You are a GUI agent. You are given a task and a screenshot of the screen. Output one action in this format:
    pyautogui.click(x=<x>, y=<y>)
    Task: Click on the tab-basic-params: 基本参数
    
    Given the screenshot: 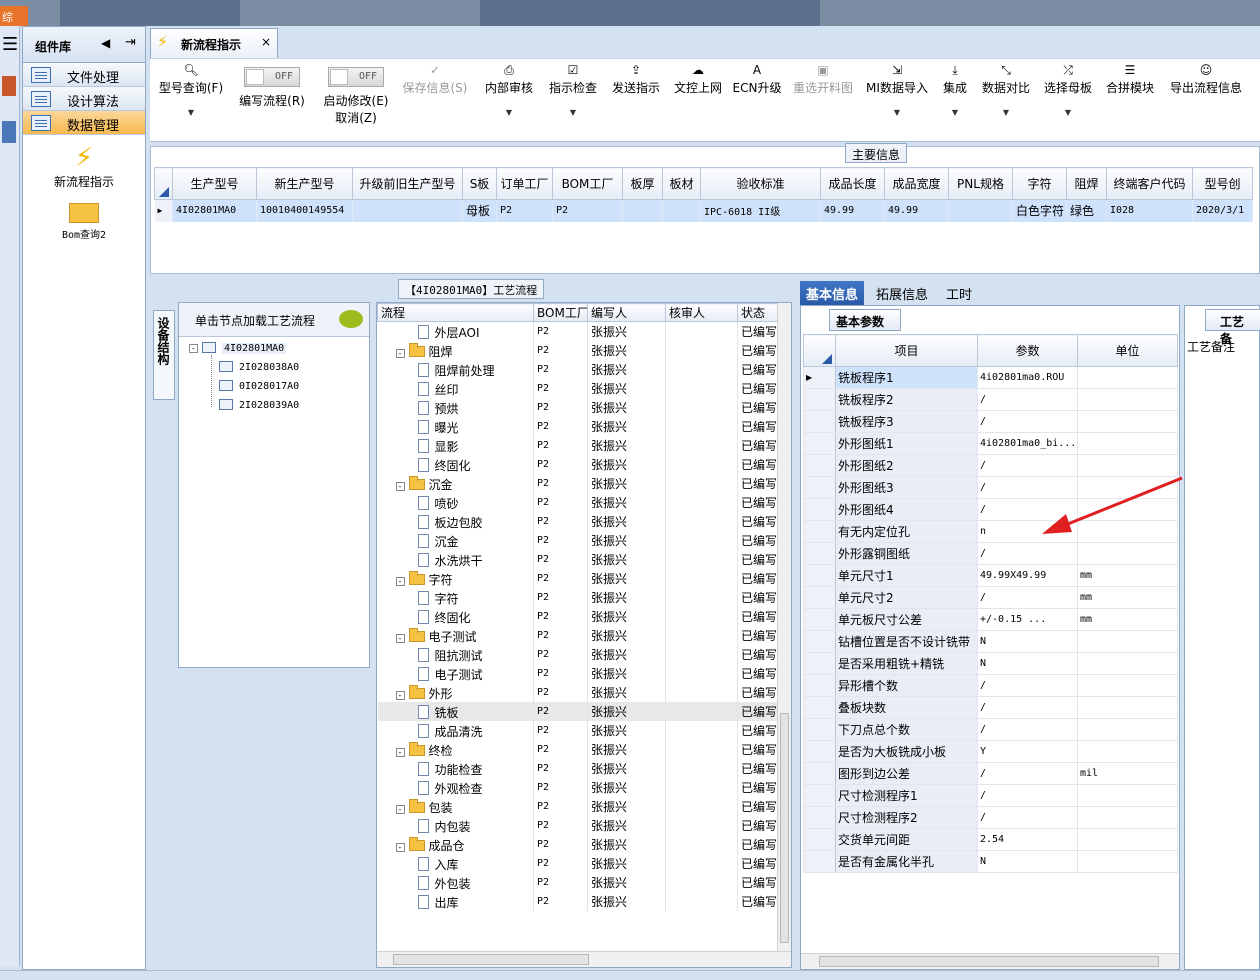 What is the action you would take?
    pyautogui.click(x=865, y=320)
    